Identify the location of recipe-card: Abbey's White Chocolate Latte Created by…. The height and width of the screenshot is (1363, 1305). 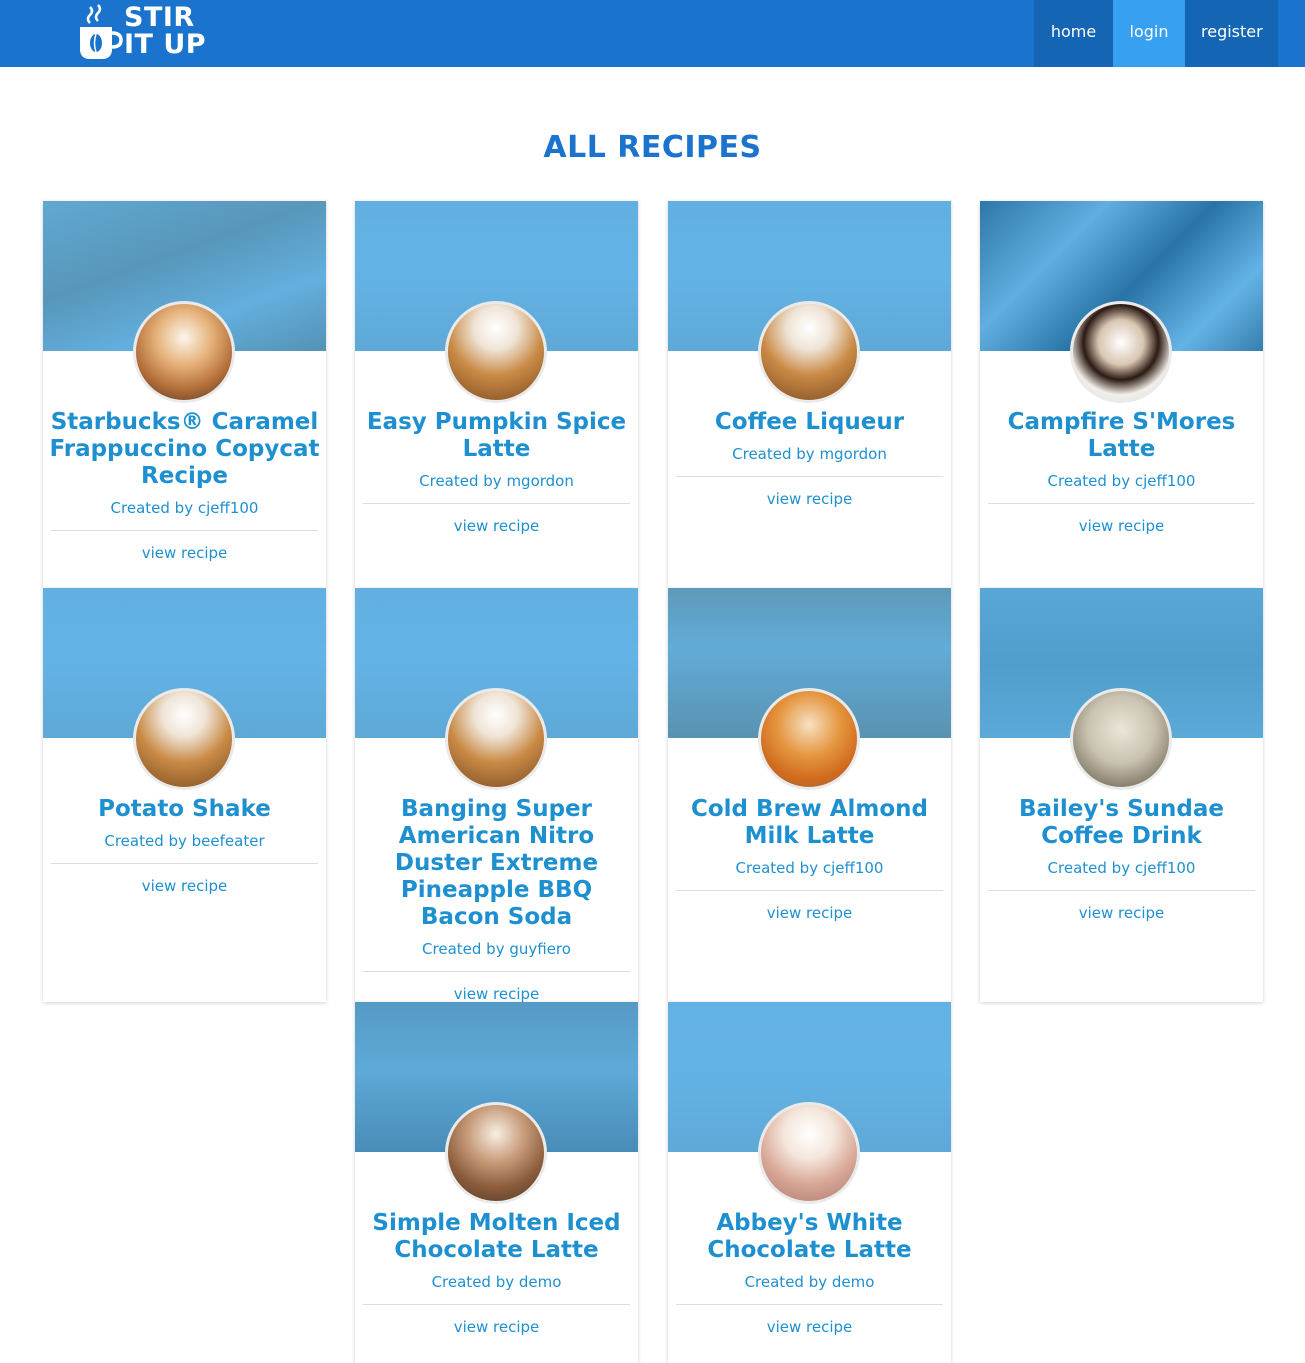
(809, 1182).